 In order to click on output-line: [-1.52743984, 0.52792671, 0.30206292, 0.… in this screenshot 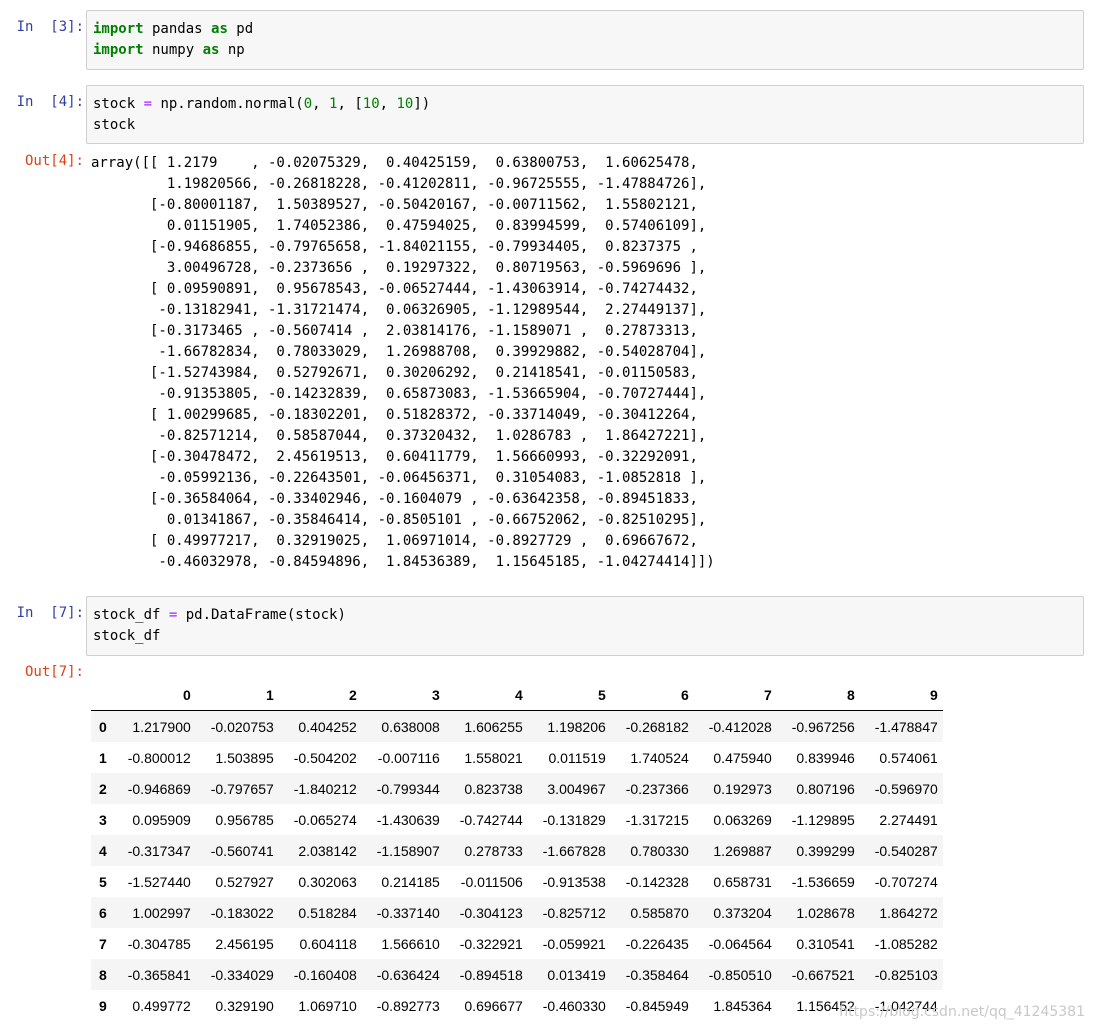, I will do `click(394, 373)`.